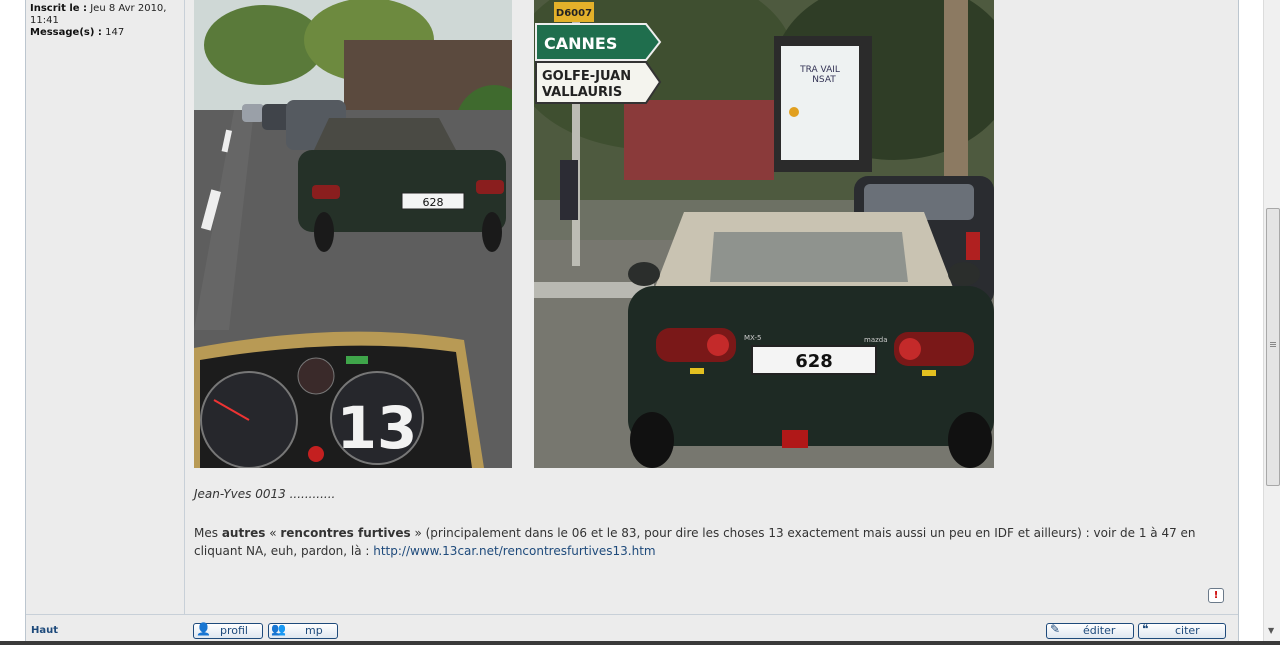 The image size is (1280, 646). Describe the element at coordinates (203, 629) in the screenshot. I see `user-icon: 👤` at that location.